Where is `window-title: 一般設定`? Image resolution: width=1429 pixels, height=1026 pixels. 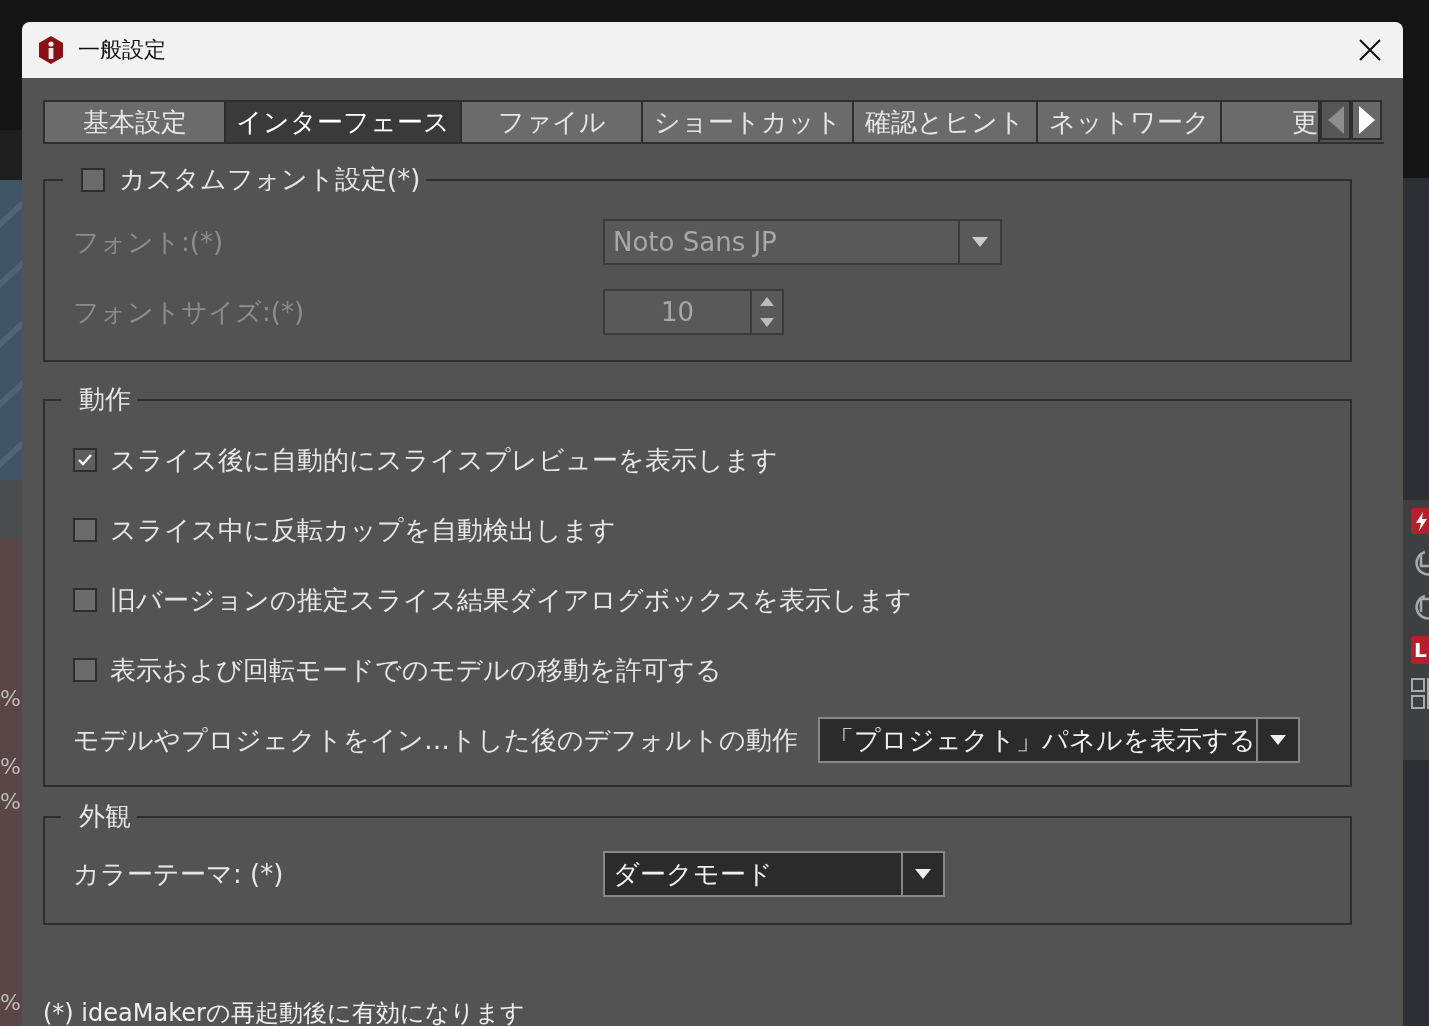 window-title: 一般設定 is located at coordinates (122, 50).